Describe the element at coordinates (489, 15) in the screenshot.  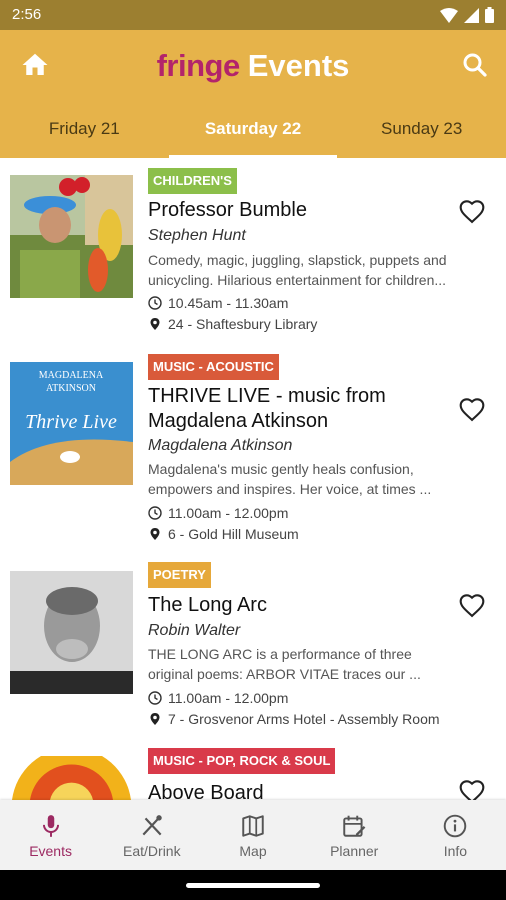
I see `battery-icon` at that location.